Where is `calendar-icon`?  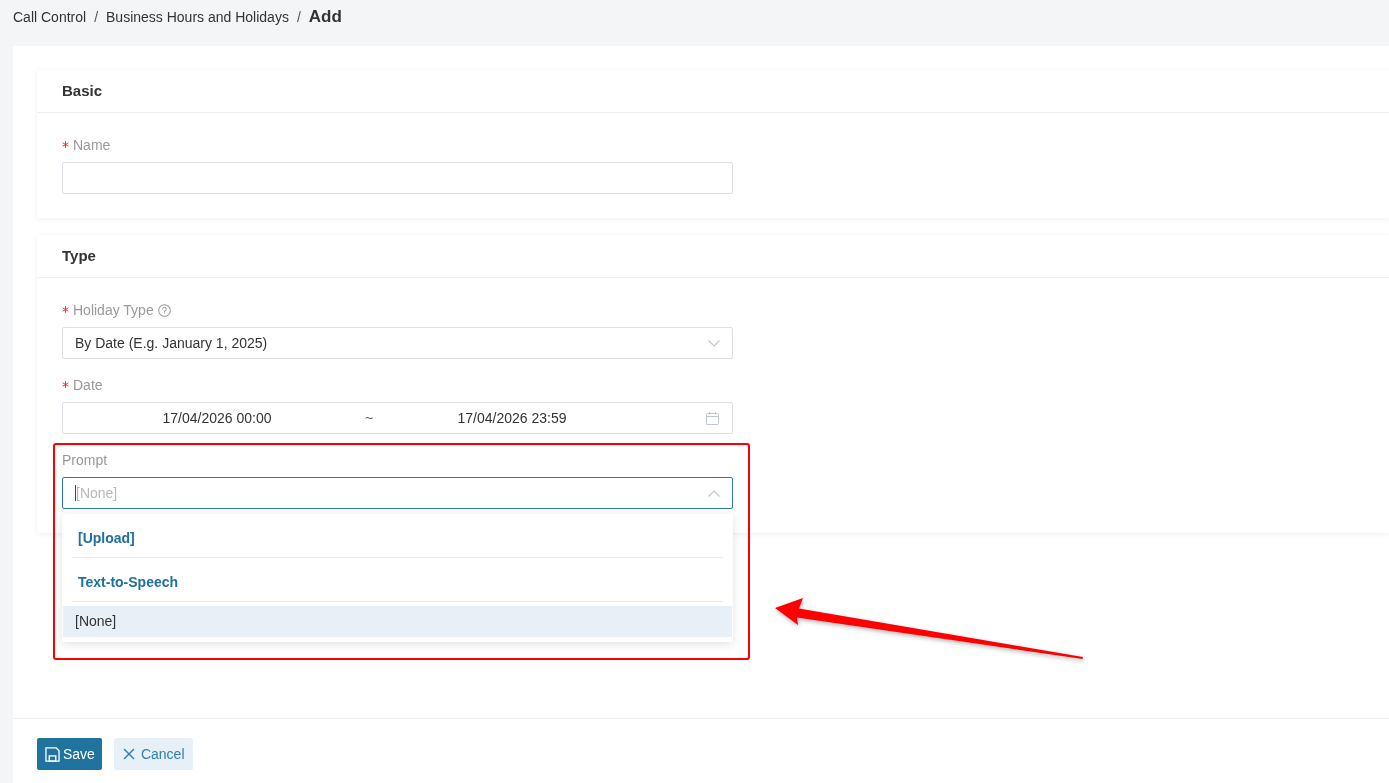 calendar-icon is located at coordinates (712, 418).